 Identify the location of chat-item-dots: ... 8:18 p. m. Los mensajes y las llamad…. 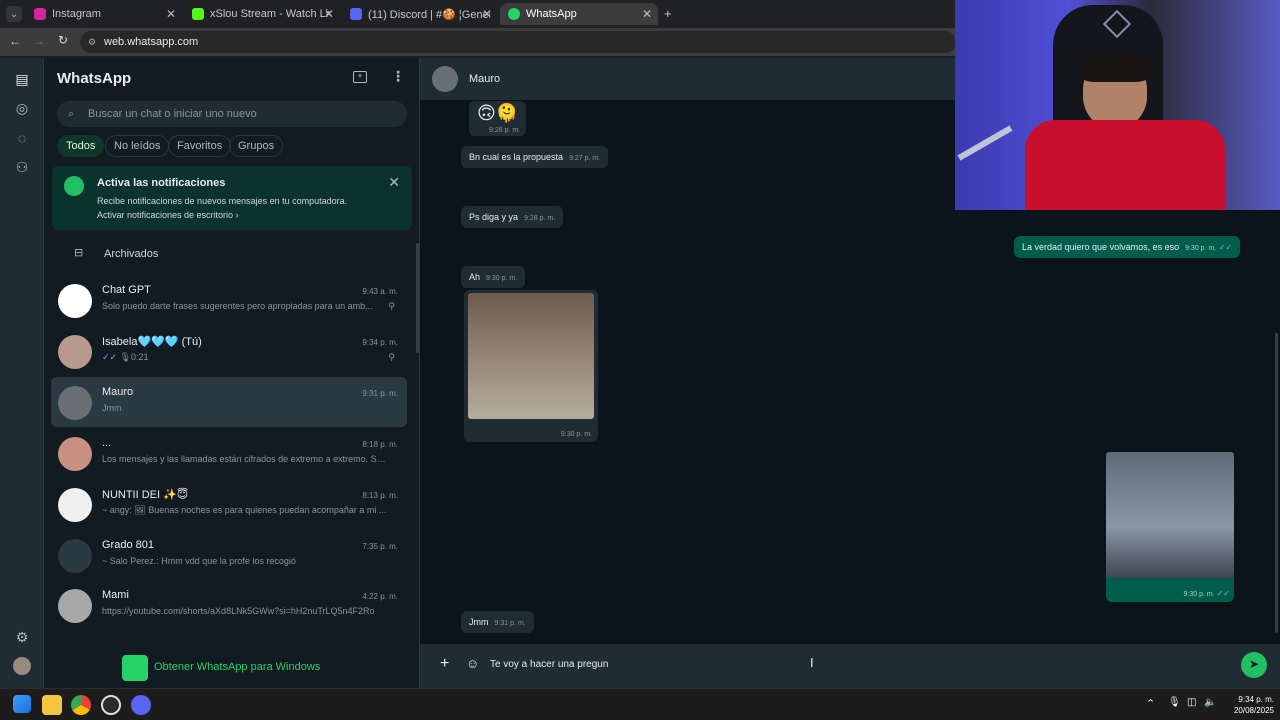
(229, 453).